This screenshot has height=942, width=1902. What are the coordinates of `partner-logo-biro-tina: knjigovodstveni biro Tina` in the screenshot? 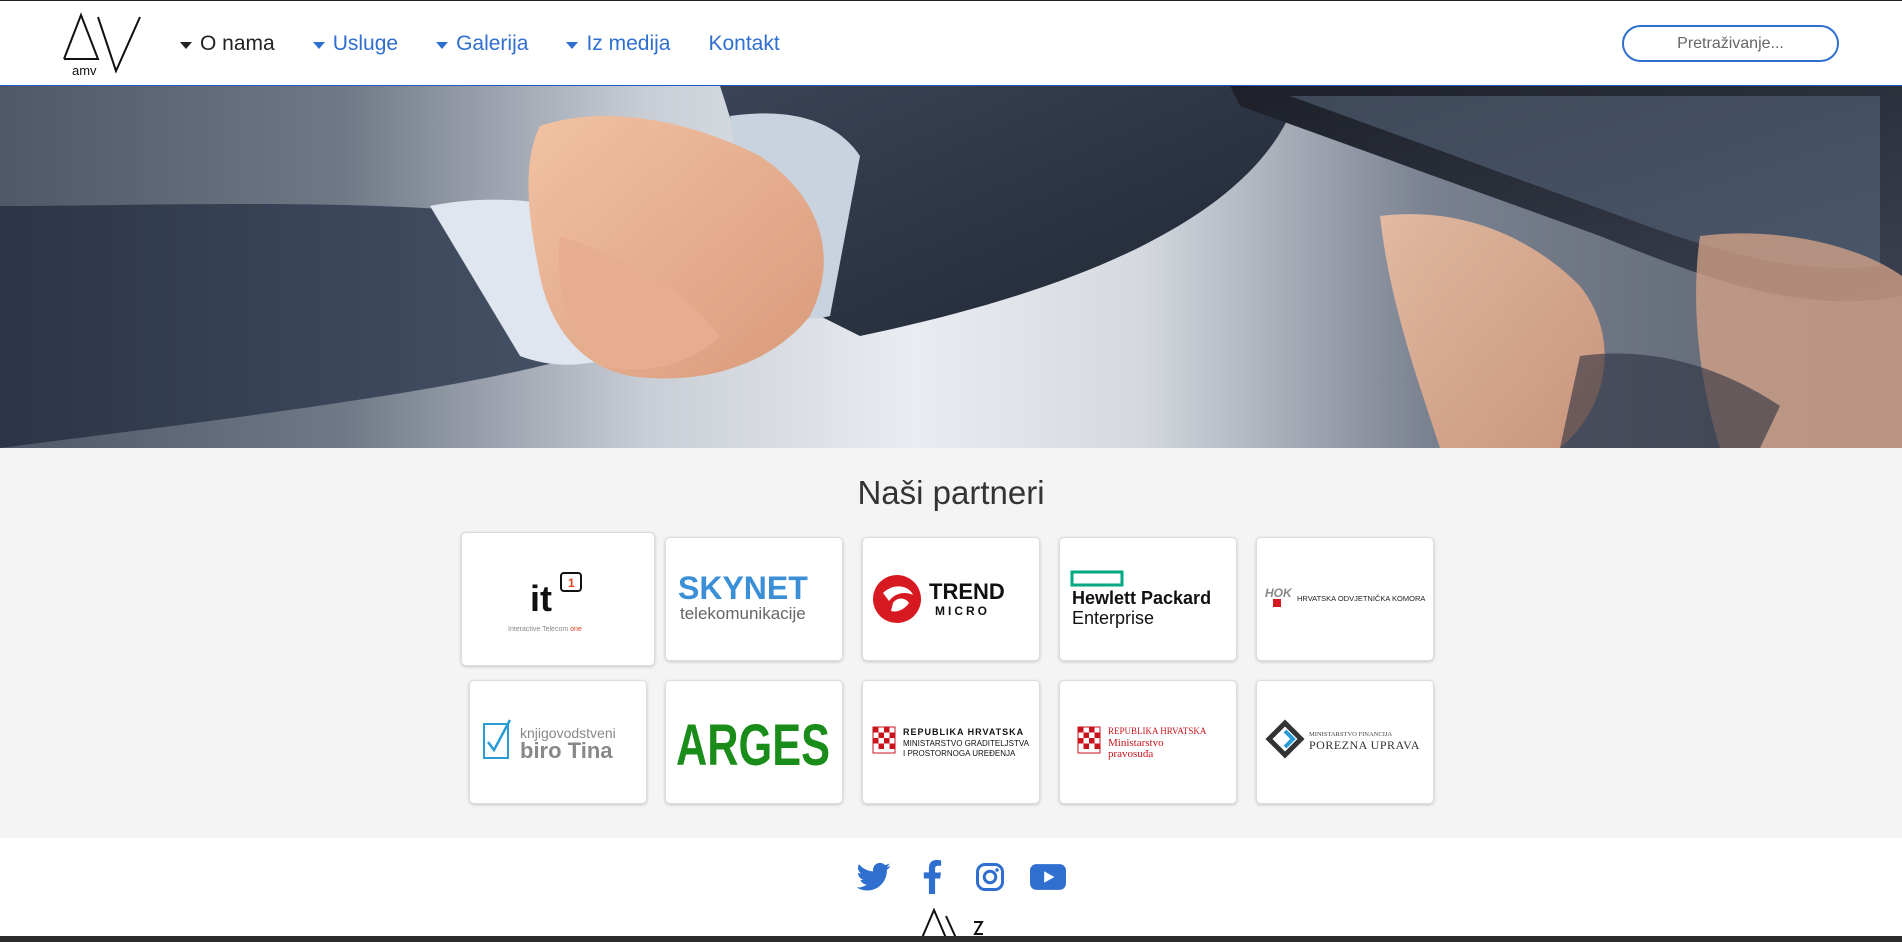 It's located at (558, 742).